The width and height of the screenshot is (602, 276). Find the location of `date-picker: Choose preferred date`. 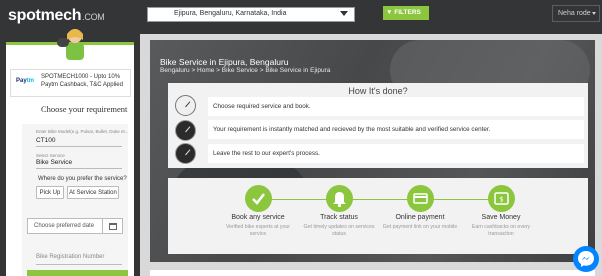

date-picker: Choose preferred date is located at coordinates (75, 226).